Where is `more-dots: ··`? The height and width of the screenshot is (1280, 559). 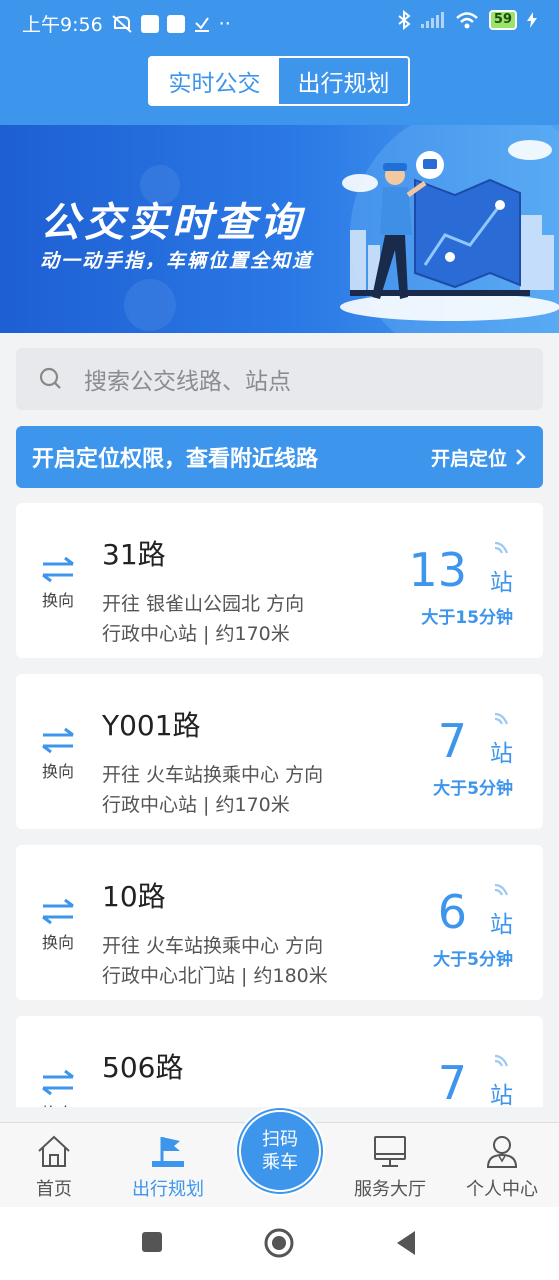
more-dots: ·· is located at coordinates (224, 23).